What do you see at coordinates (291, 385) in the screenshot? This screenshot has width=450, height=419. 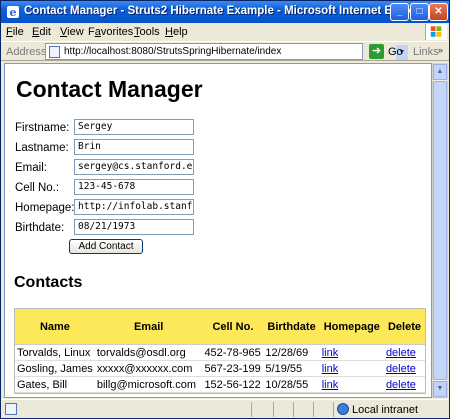 I see `contact-birthdate: 10/28/55` at bounding box center [291, 385].